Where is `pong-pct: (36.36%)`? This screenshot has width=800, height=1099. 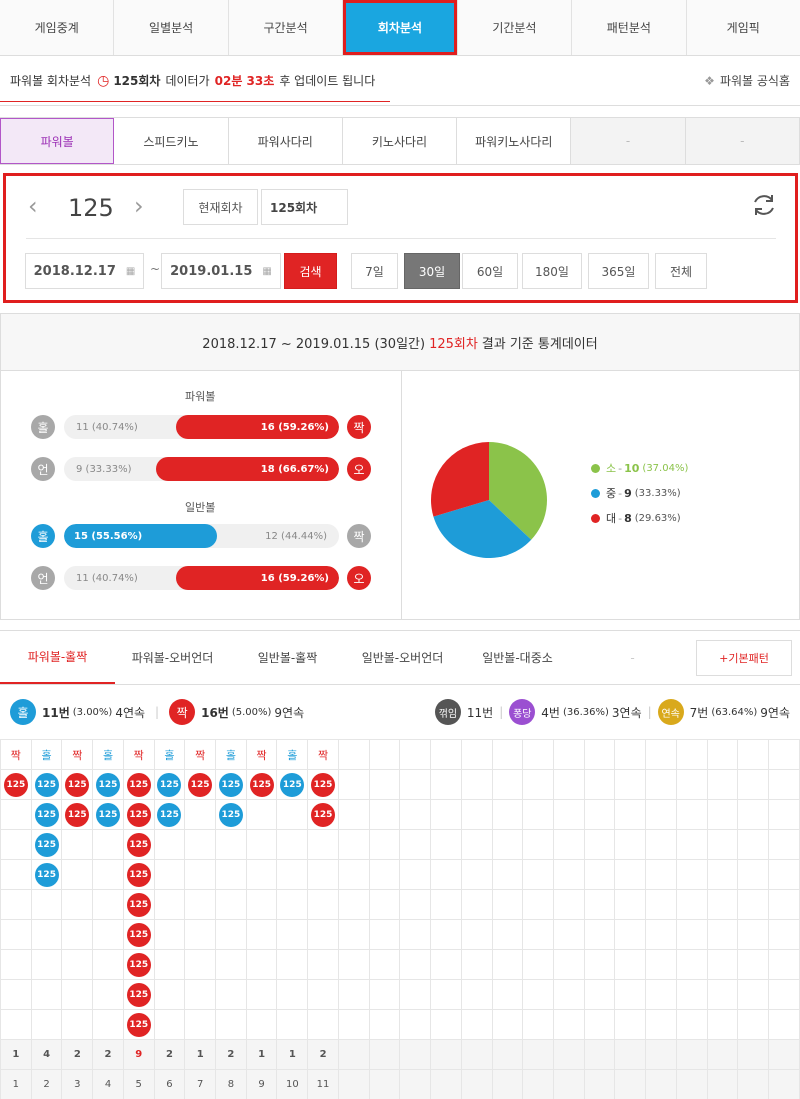
pong-pct: (36.36%) is located at coordinates (585, 712).